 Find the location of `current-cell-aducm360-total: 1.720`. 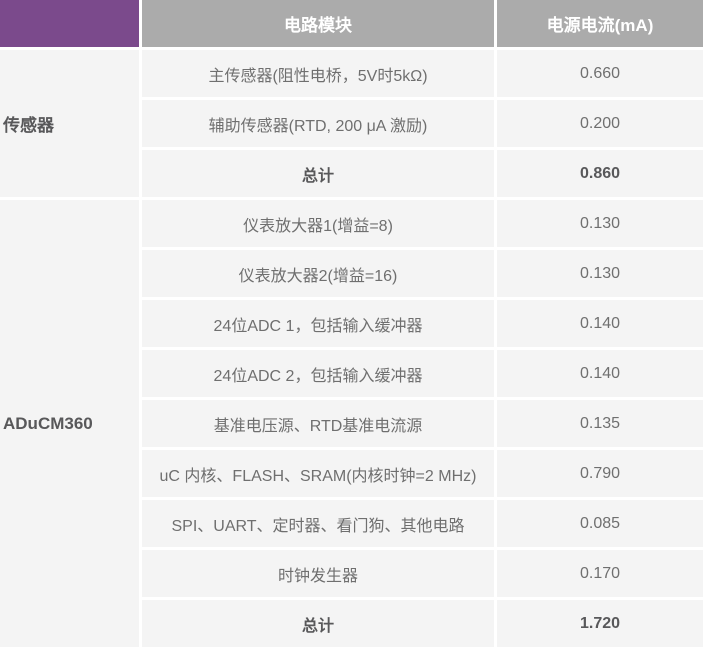

current-cell-aducm360-total: 1.720 is located at coordinates (600, 623).